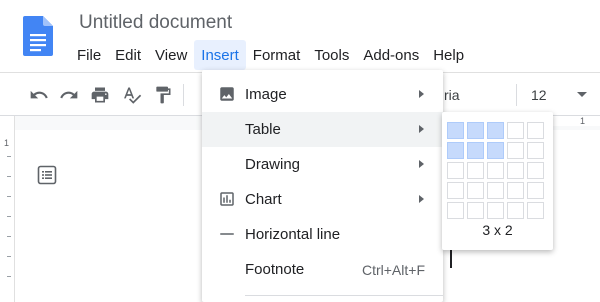  What do you see at coordinates (448, 55) in the screenshot?
I see `menu-help: Help` at bounding box center [448, 55].